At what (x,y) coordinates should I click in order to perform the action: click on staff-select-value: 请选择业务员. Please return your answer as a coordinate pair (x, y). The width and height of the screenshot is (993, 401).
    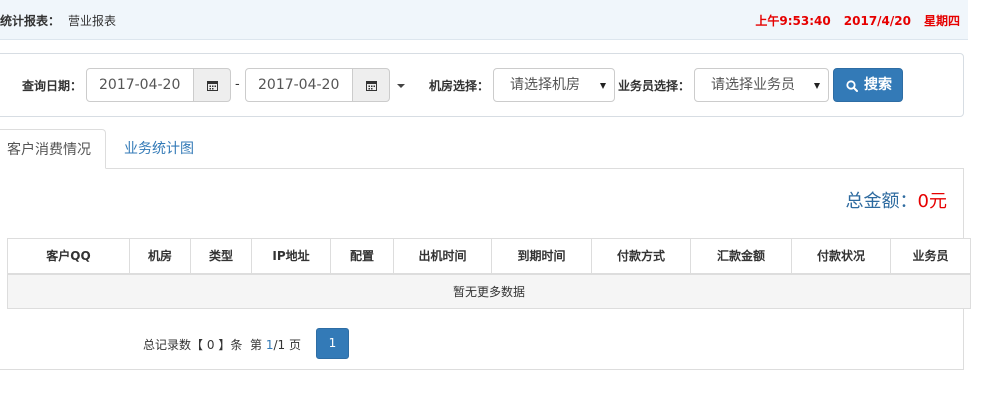
    Looking at the image, I should click on (753, 85).